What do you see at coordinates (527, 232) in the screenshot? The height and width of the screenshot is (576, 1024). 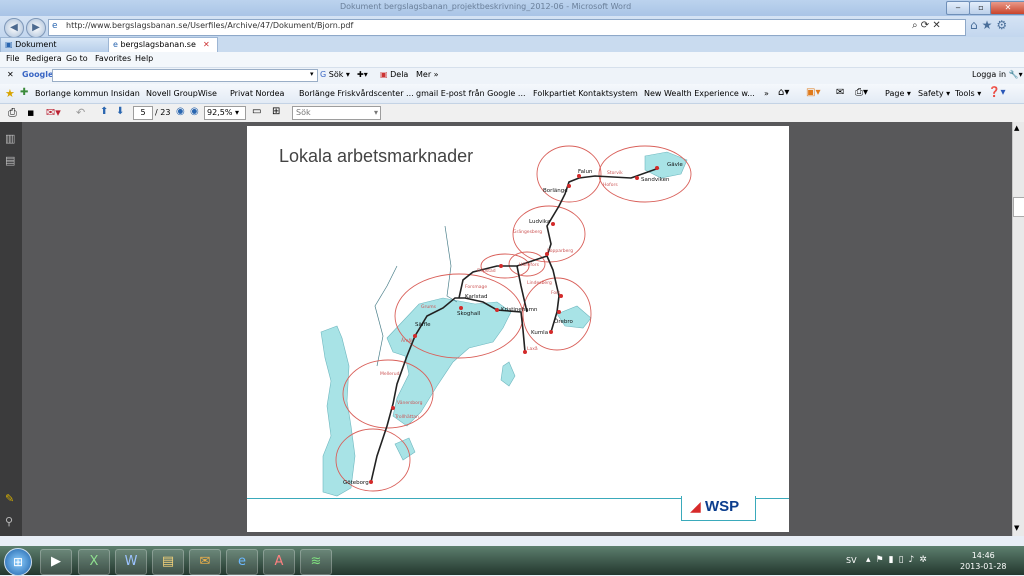 I see `label-grangesberg: Grängesberg` at bounding box center [527, 232].